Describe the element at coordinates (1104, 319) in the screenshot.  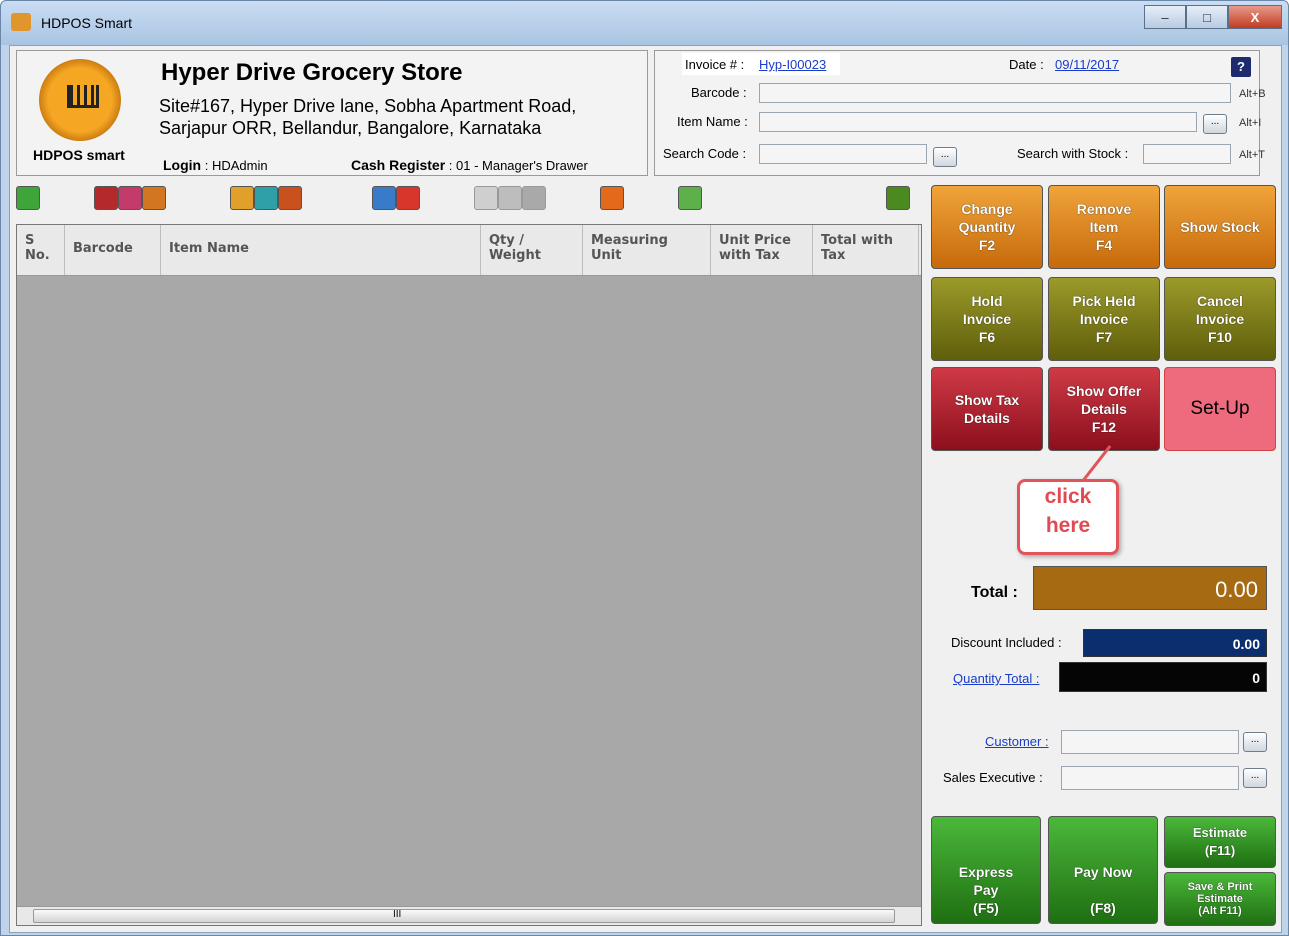
I see `pick-held-invoice-button: Pick Held Invoice F7` at that location.